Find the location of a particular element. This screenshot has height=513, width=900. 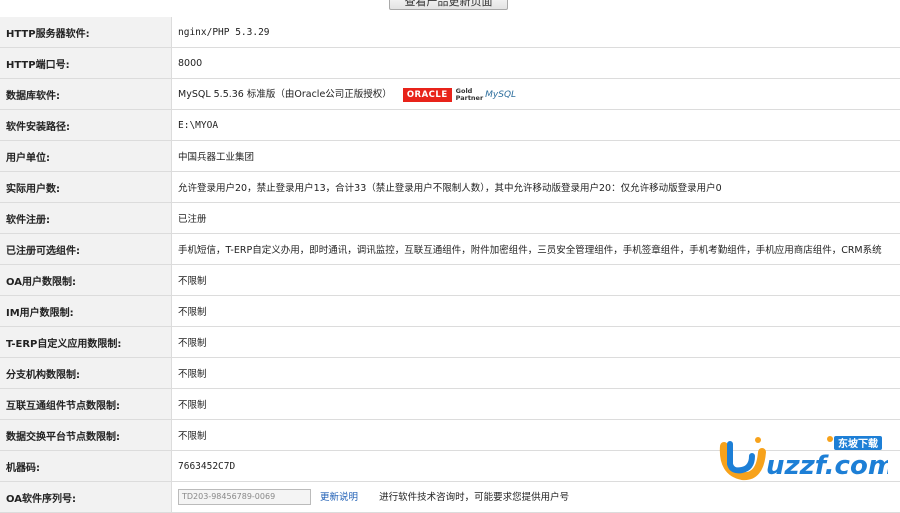

table-row: 用户单位: 中国兵器工业集团 is located at coordinates (450, 156).